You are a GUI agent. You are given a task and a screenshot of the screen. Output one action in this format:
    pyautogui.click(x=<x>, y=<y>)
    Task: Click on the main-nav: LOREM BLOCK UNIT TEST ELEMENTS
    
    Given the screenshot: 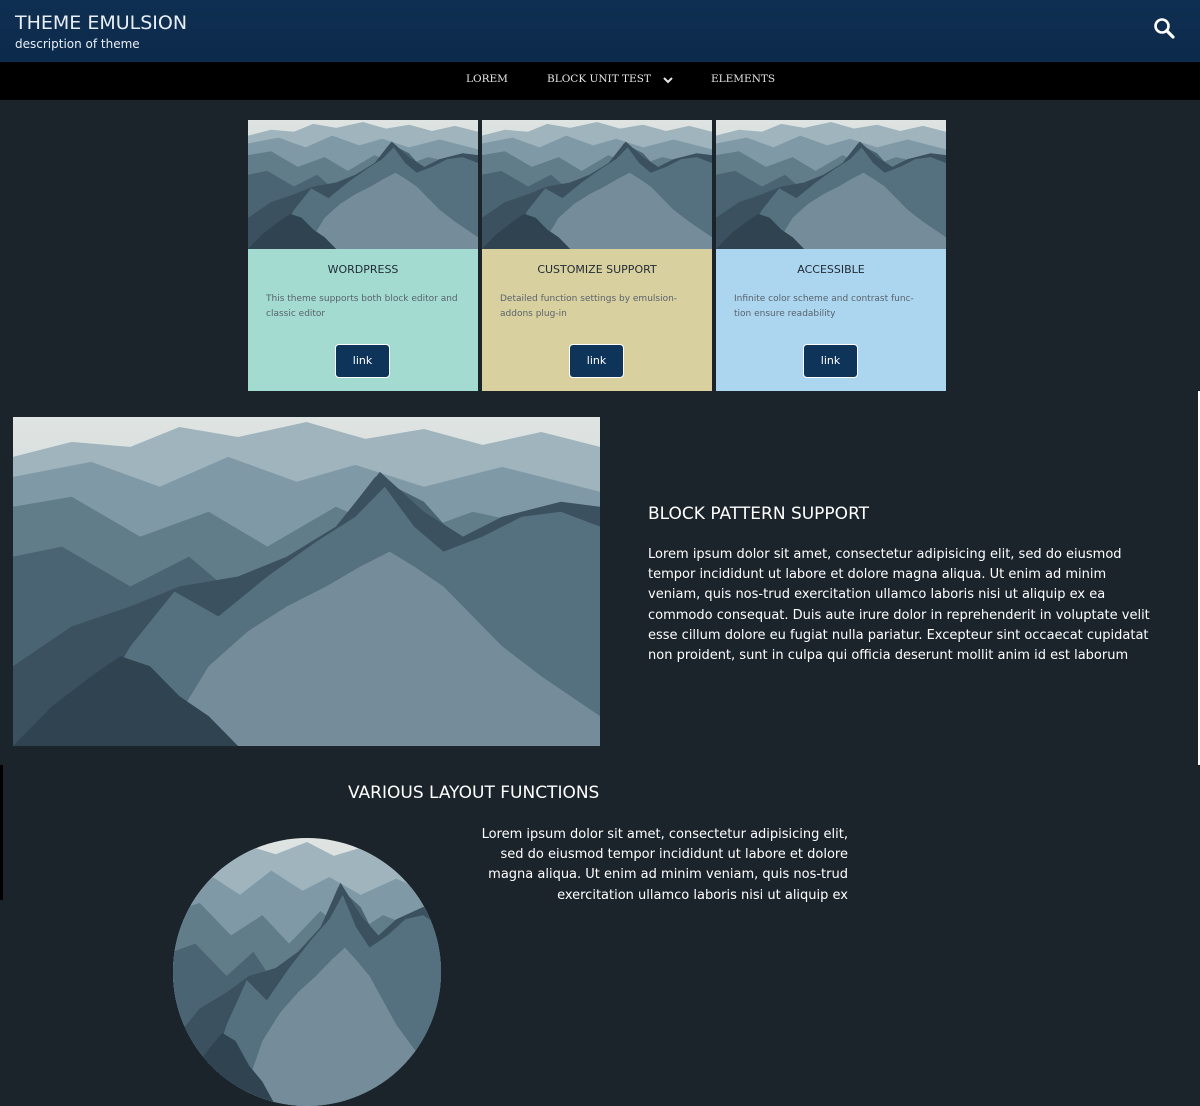 What is the action you would take?
    pyautogui.click(x=600, y=81)
    